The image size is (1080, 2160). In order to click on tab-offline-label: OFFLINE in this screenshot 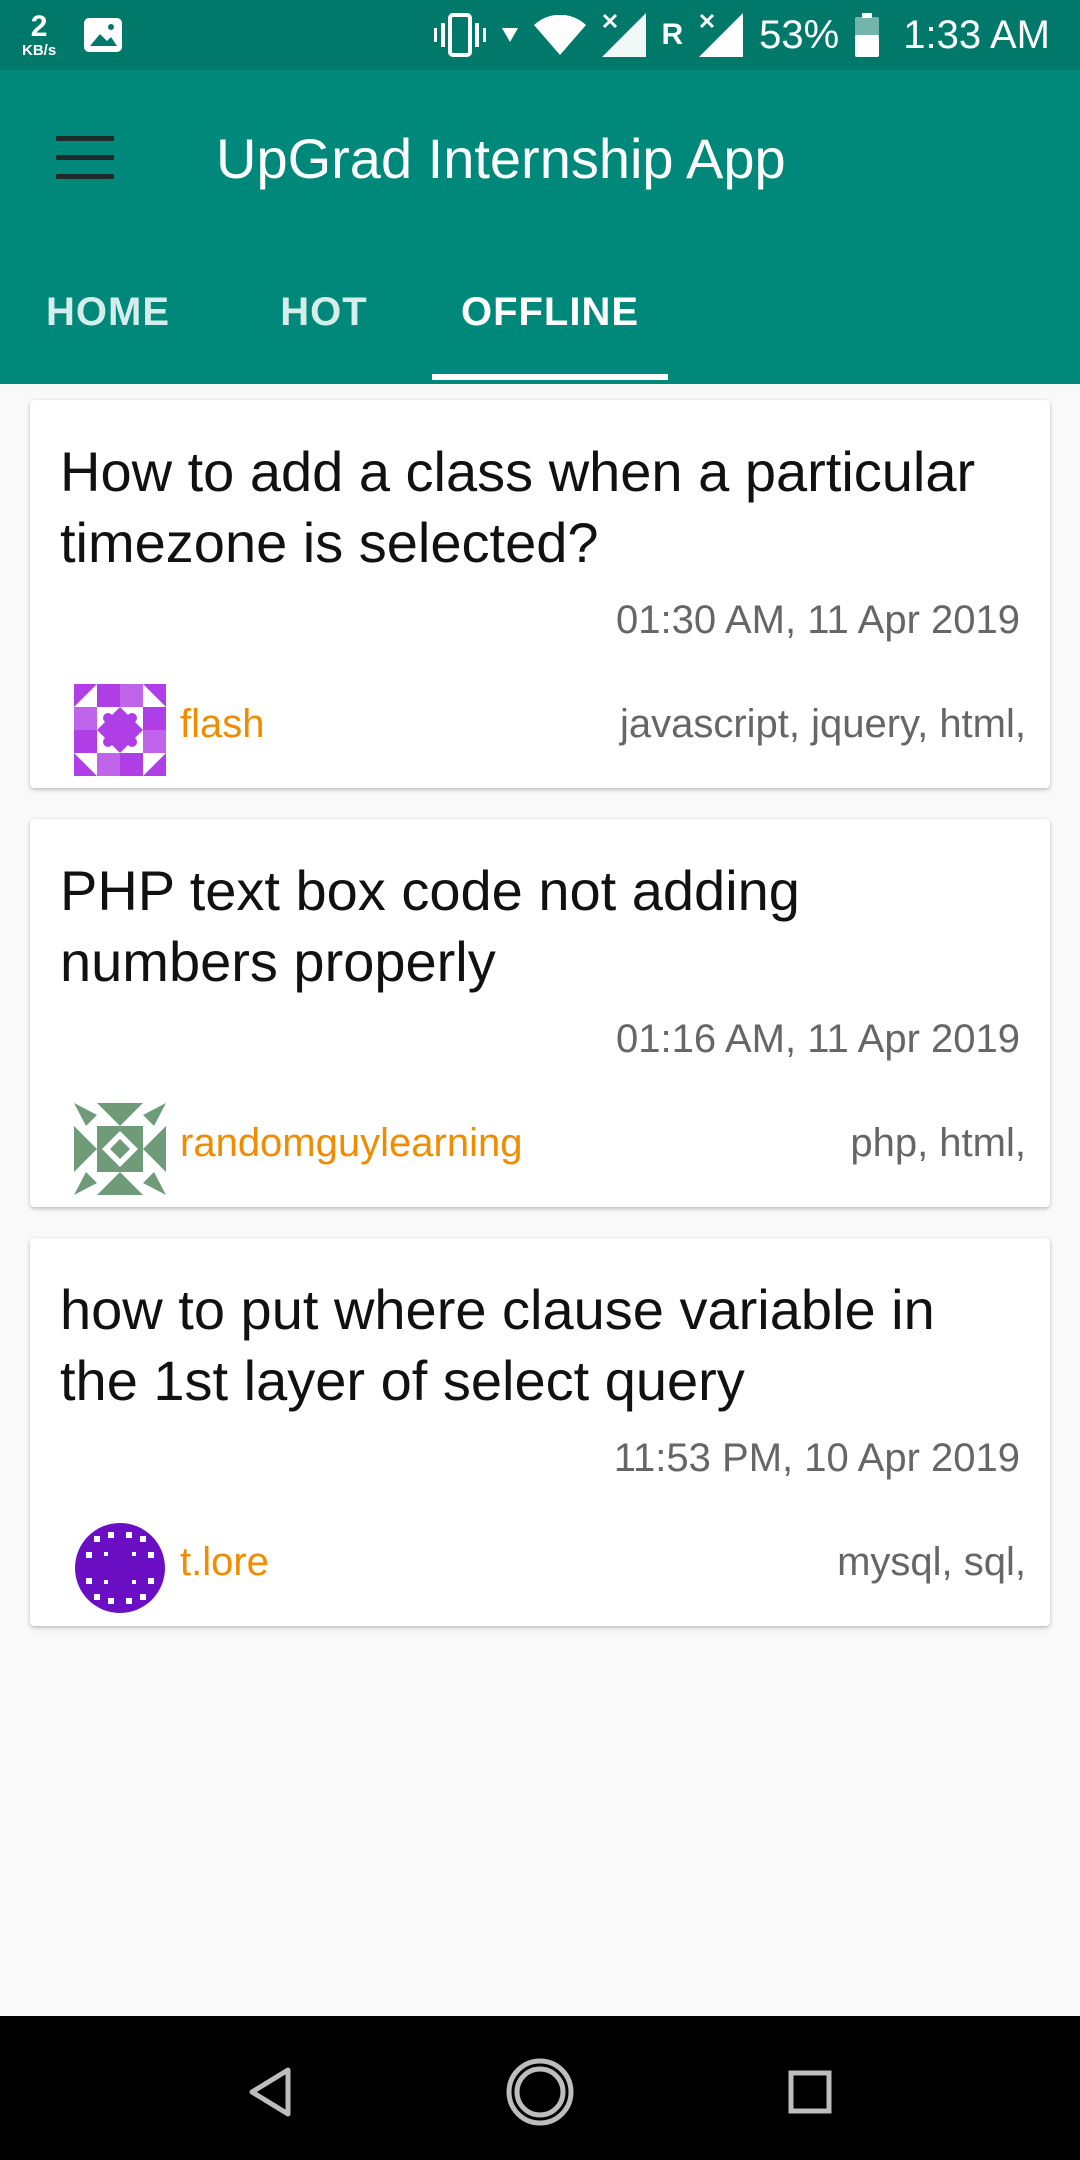, I will do `click(550, 312)`.